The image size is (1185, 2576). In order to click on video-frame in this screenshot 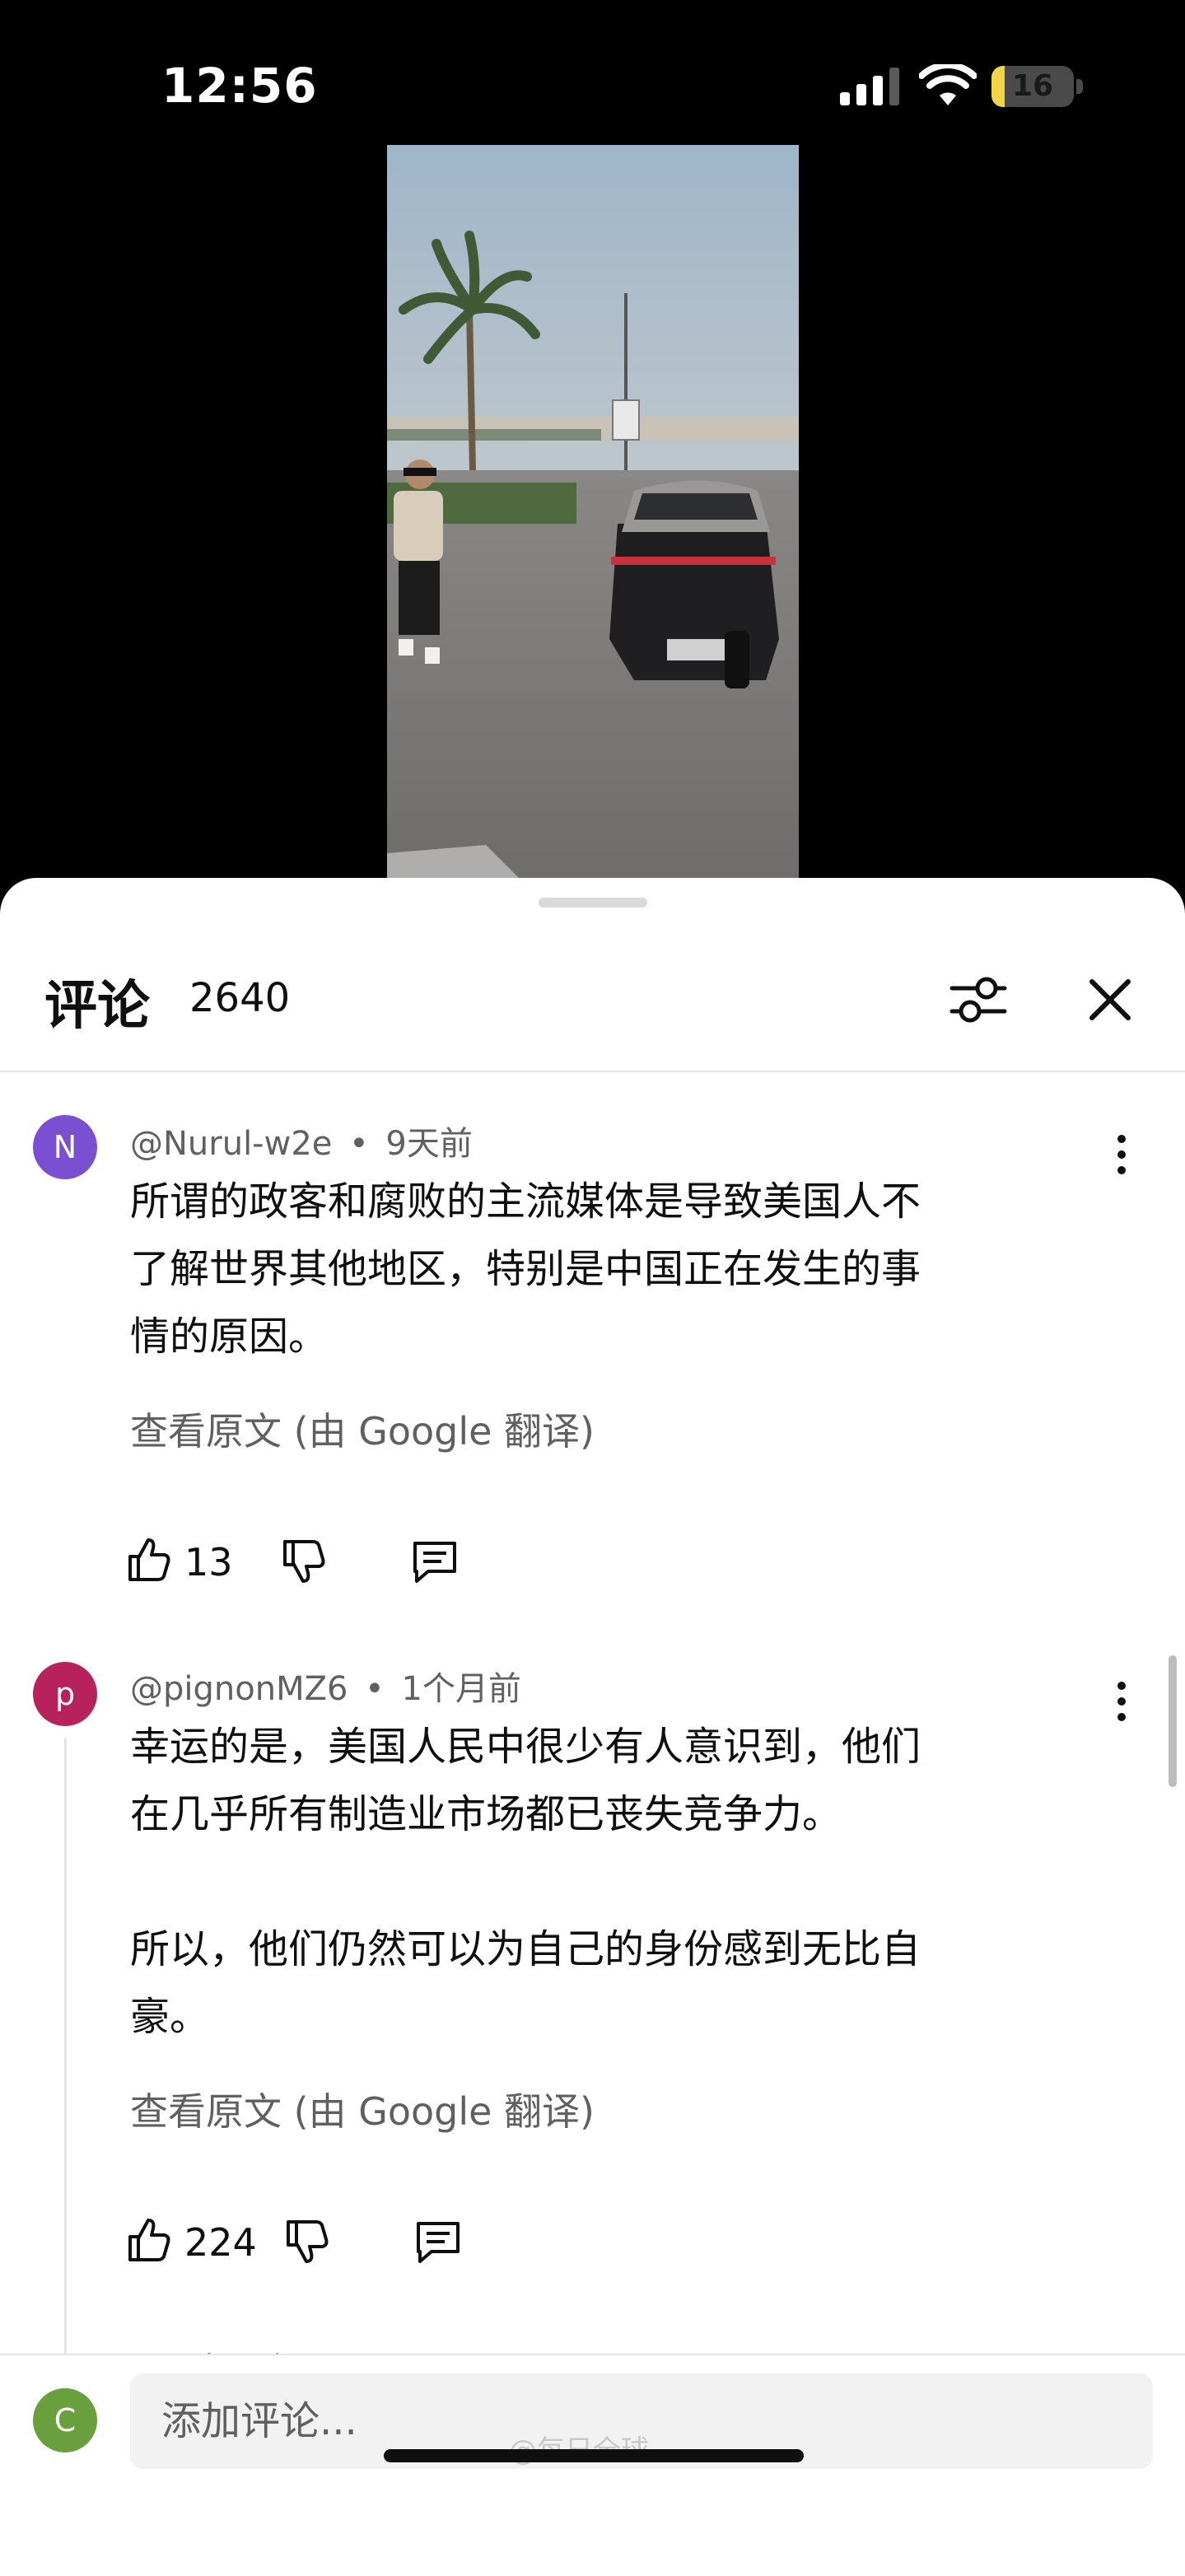, I will do `click(593, 511)`.